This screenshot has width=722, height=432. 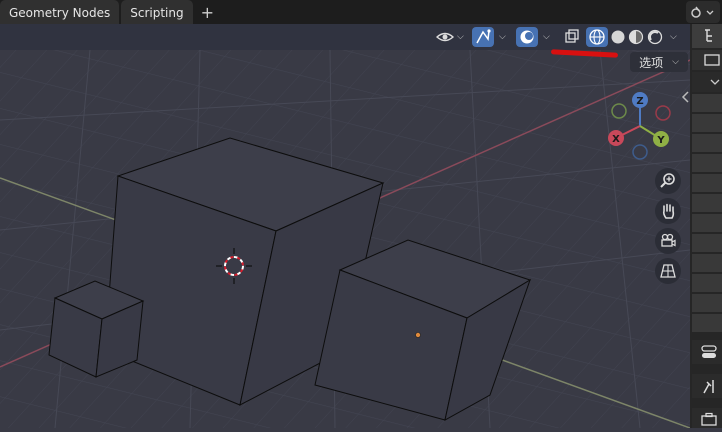 I want to click on wireframe-sphere-icon, so click(x=597, y=37).